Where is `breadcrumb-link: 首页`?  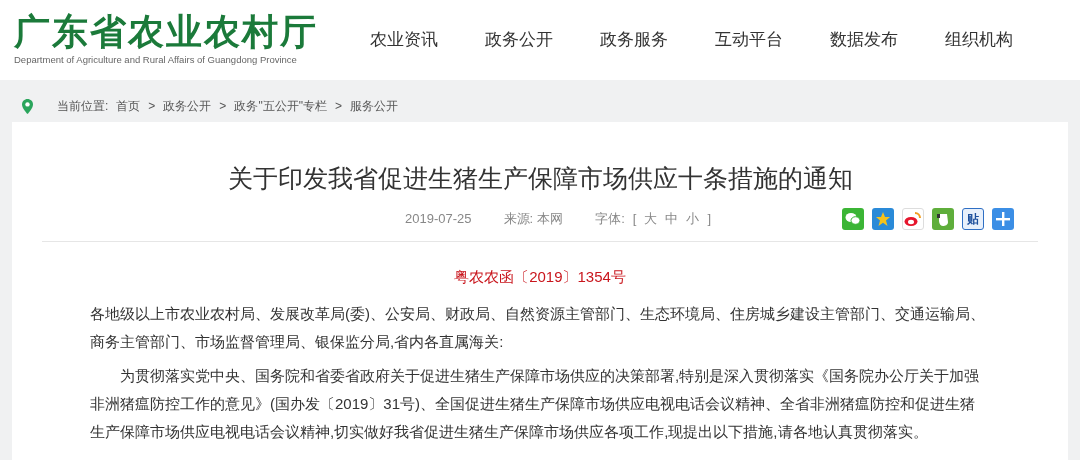 breadcrumb-link: 首页 is located at coordinates (128, 106).